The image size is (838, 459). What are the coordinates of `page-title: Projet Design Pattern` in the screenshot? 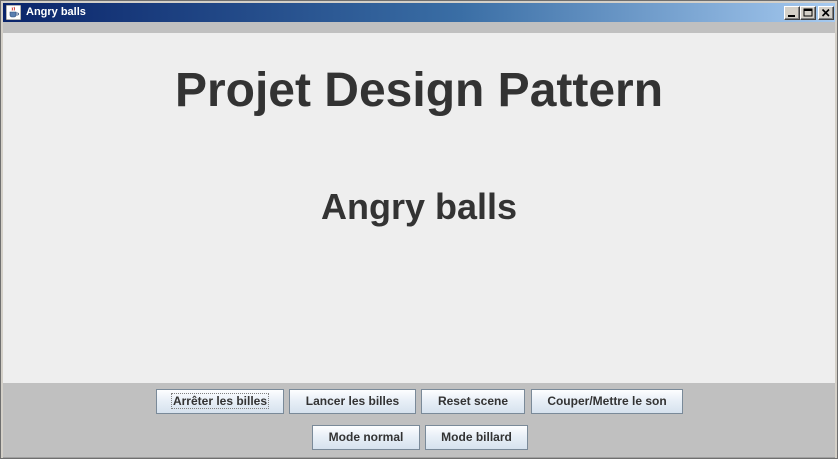 It's located at (419, 90).